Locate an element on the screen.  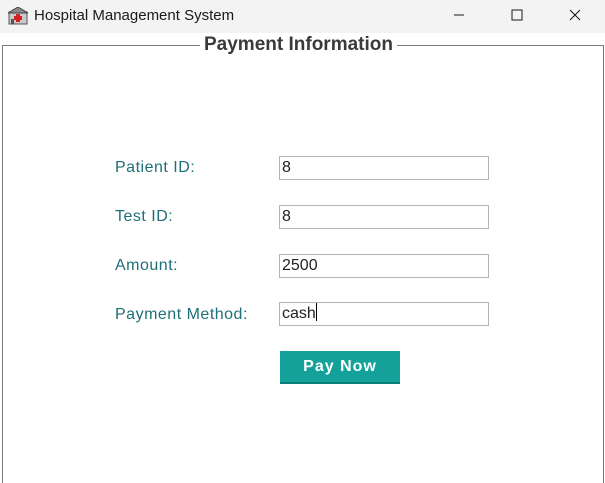
patient-id-label: Patient ID: is located at coordinates (155, 167).